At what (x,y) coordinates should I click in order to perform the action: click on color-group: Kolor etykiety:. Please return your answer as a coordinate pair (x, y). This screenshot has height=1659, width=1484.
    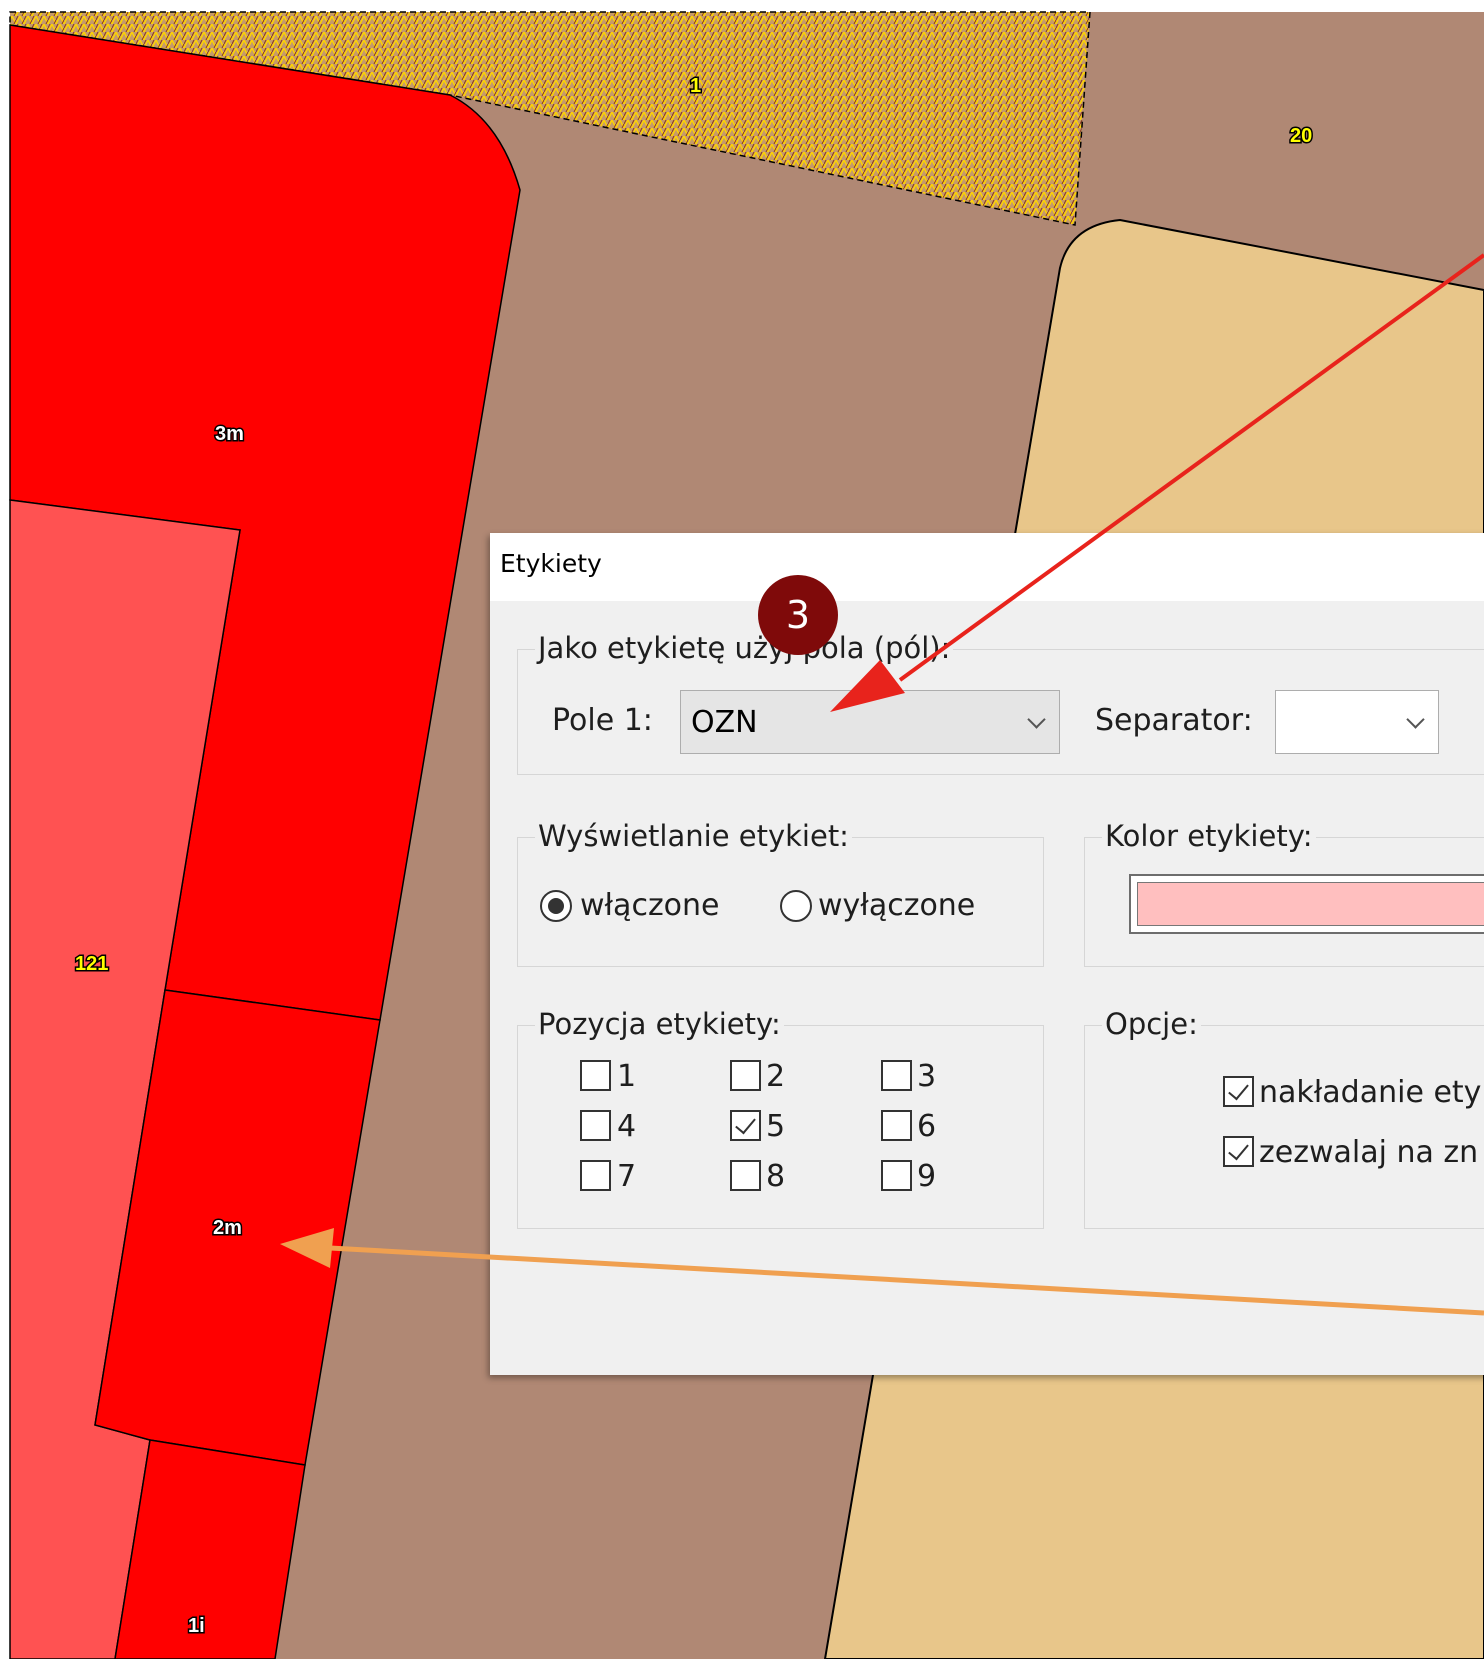
    Looking at the image, I should click on (1284, 894).